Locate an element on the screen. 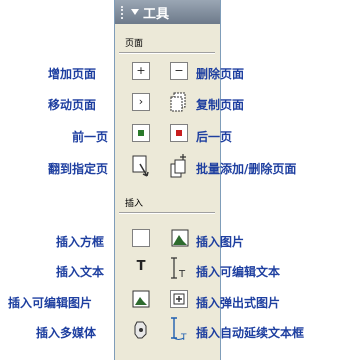 This screenshot has width=360, height=360. image-icon is located at coordinates (180, 238).